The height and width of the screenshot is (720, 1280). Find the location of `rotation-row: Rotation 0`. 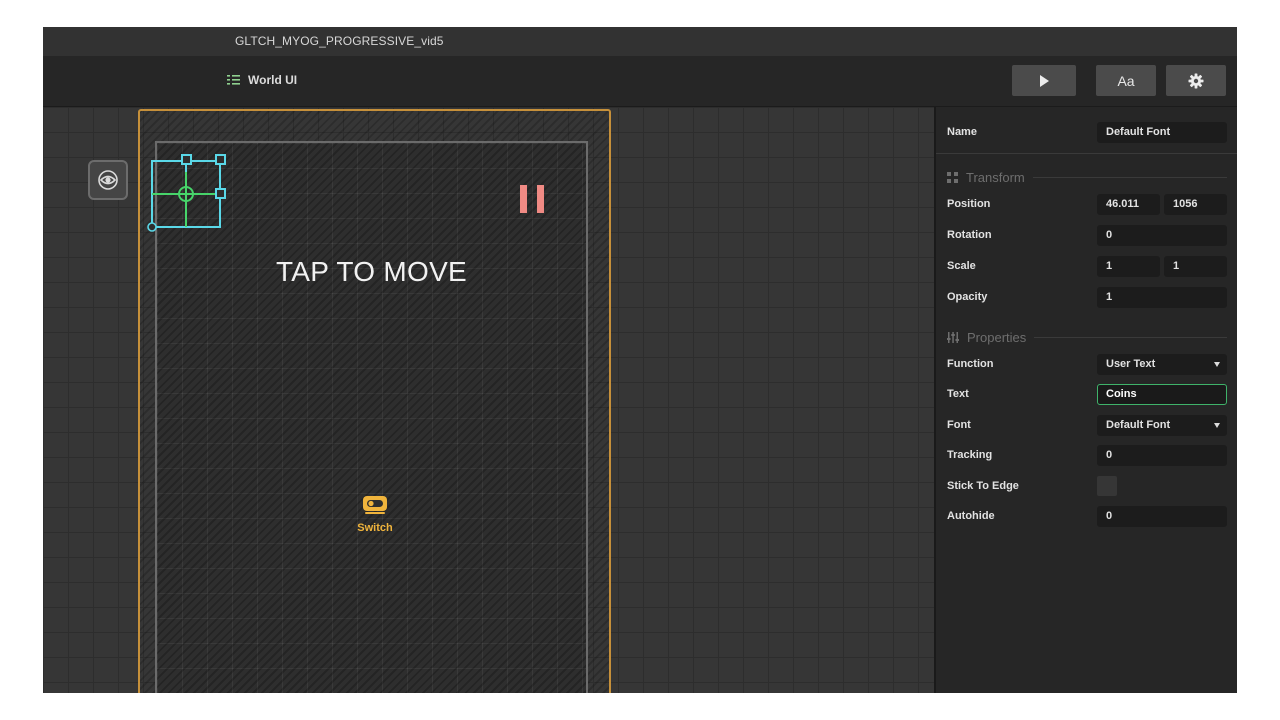

rotation-row: Rotation 0 is located at coordinates (1086, 236).